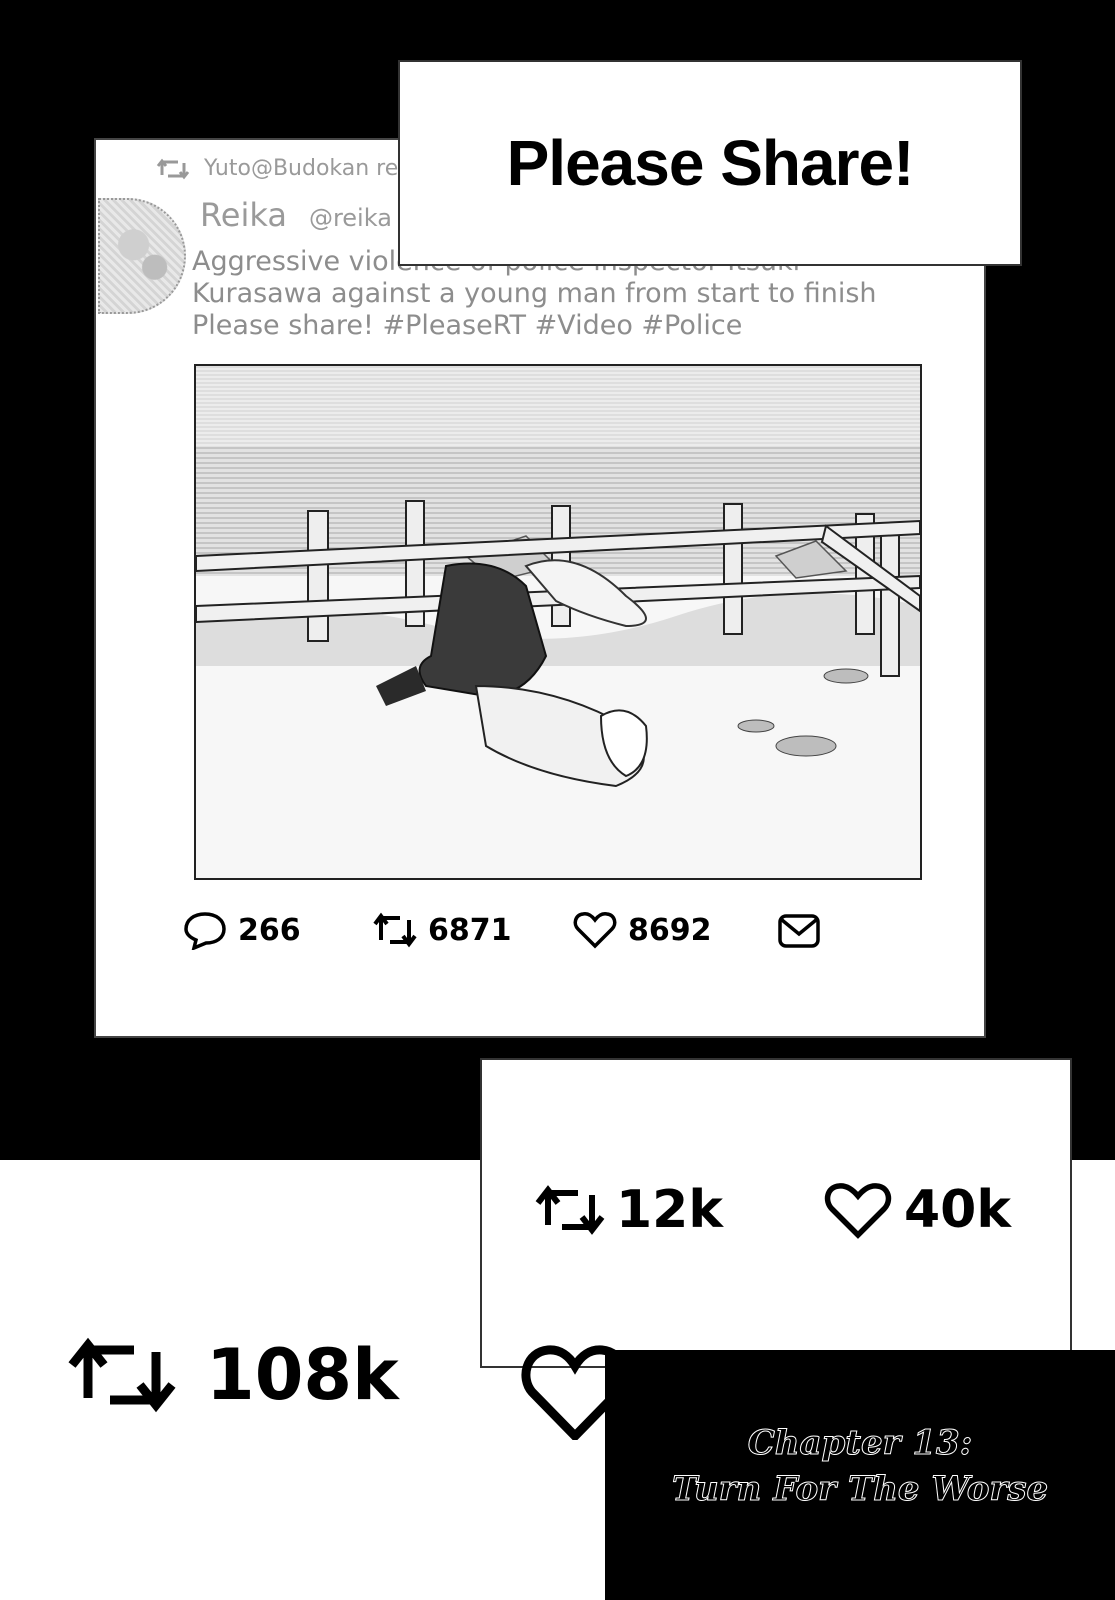 The height and width of the screenshot is (1600, 1115). What do you see at coordinates (670, 930) in the screenshot?
I see `like-count: 8692` at bounding box center [670, 930].